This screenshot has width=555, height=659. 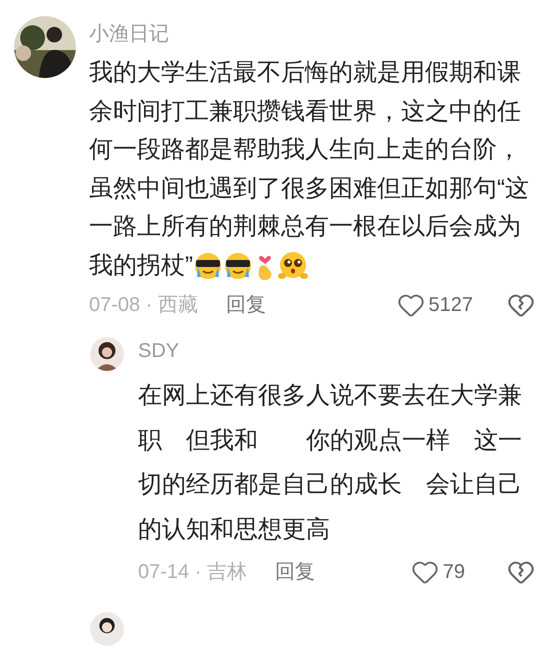 What do you see at coordinates (434, 305) in the screenshot?
I see `like-button: 5127` at bounding box center [434, 305].